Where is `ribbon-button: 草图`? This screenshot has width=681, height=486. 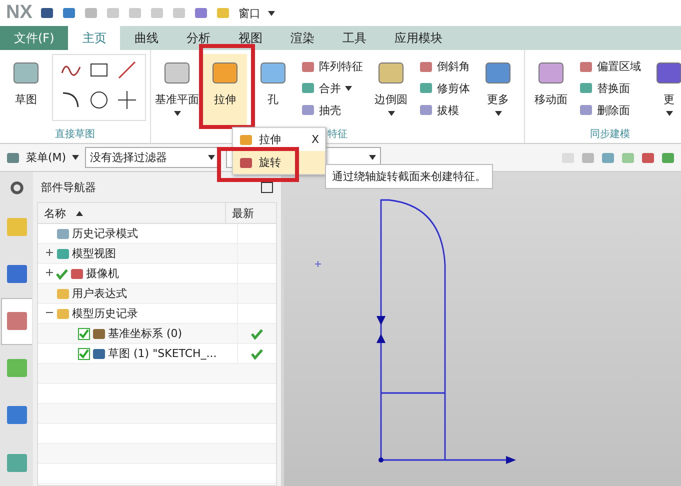 ribbon-button: 草图 is located at coordinates (26, 90).